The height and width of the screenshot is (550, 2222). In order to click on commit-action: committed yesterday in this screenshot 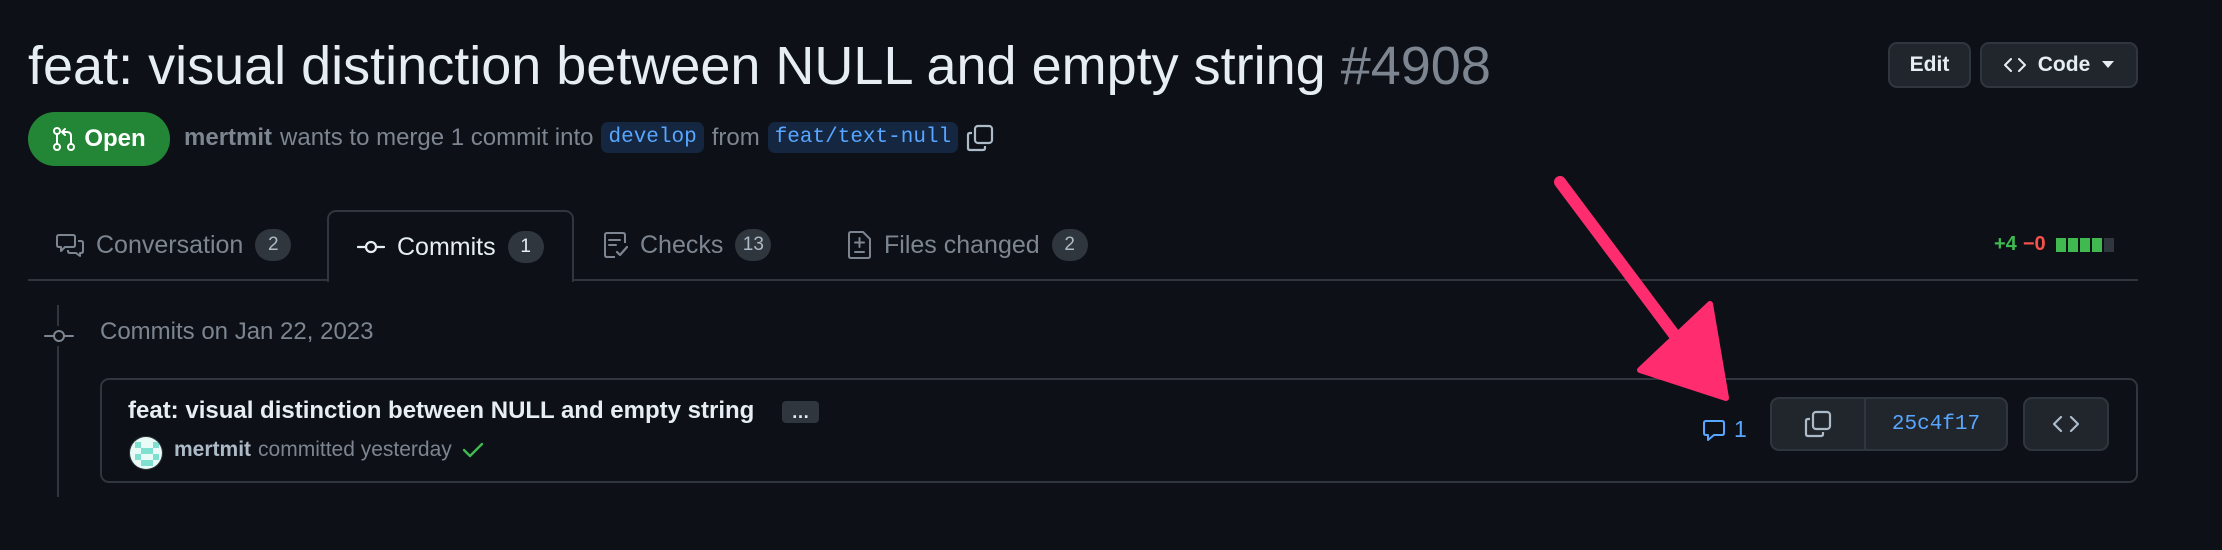, I will do `click(355, 449)`.